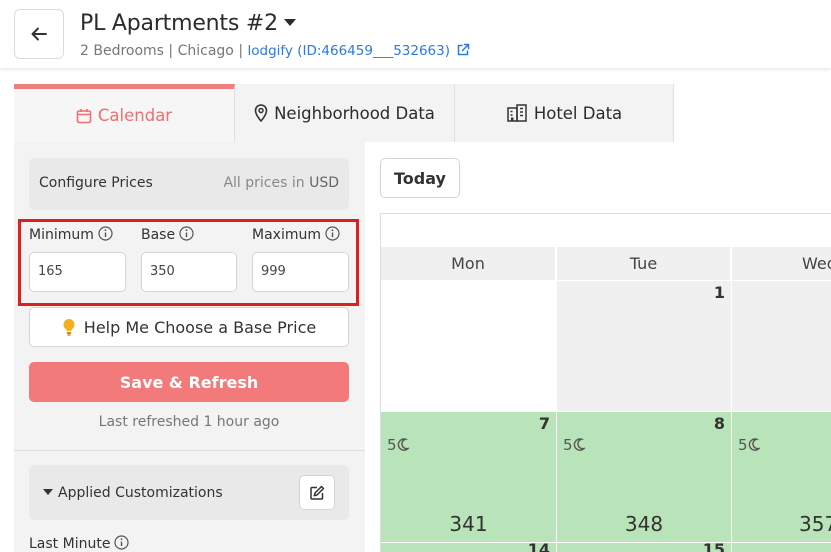 This screenshot has height=552, width=831. Describe the element at coordinates (135, 115) in the screenshot. I see `tab-calendar-label: Calendar` at that location.